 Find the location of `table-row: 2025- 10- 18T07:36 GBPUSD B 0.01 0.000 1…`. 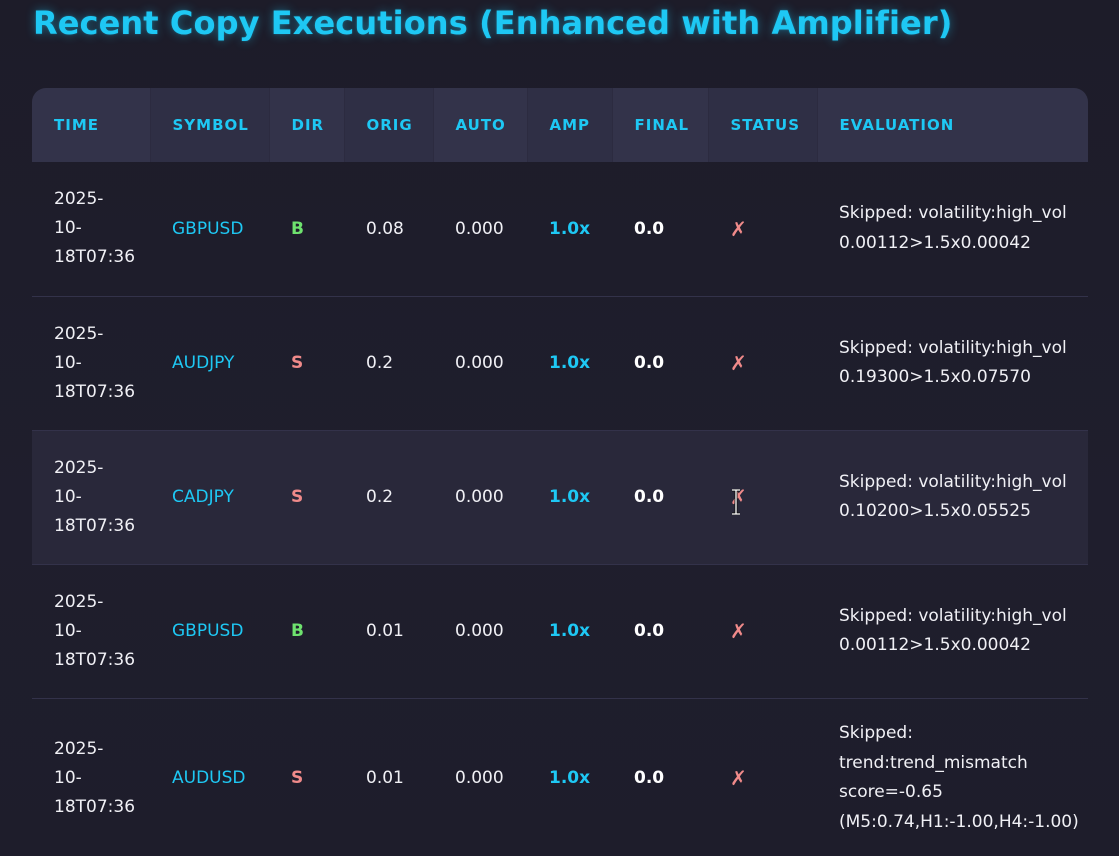

table-row: 2025- 10- 18T07:36 GBPUSD B 0.01 0.000 1… is located at coordinates (560, 631).